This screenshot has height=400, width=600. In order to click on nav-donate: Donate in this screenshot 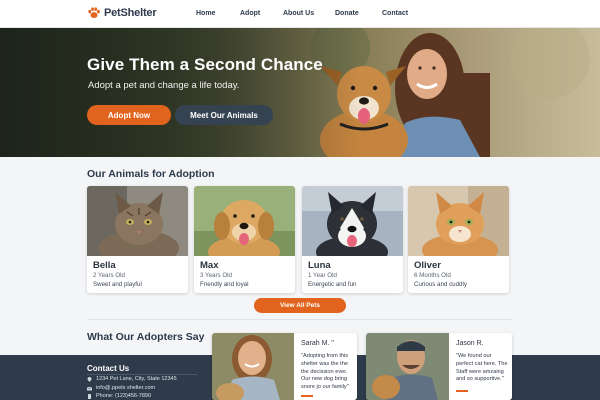, I will do `click(347, 13)`.